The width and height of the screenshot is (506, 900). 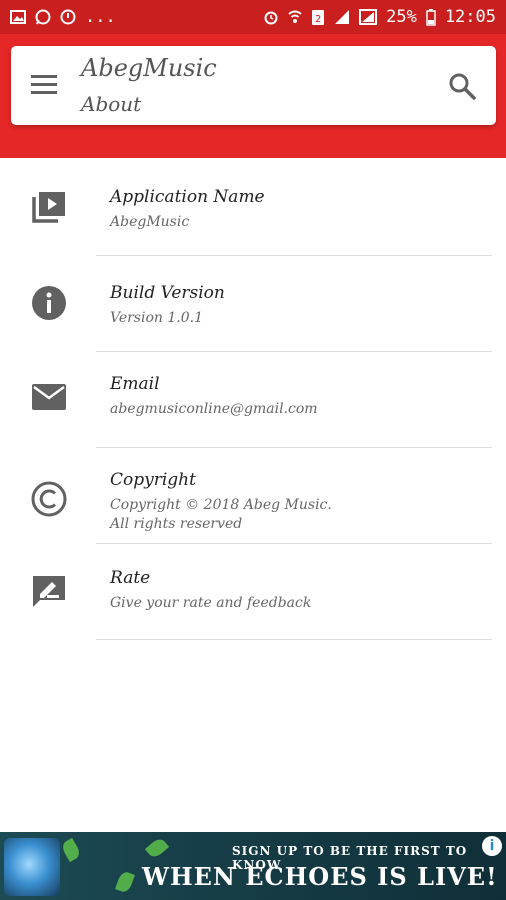 I want to click on svg-text: 2, so click(x=318, y=19).